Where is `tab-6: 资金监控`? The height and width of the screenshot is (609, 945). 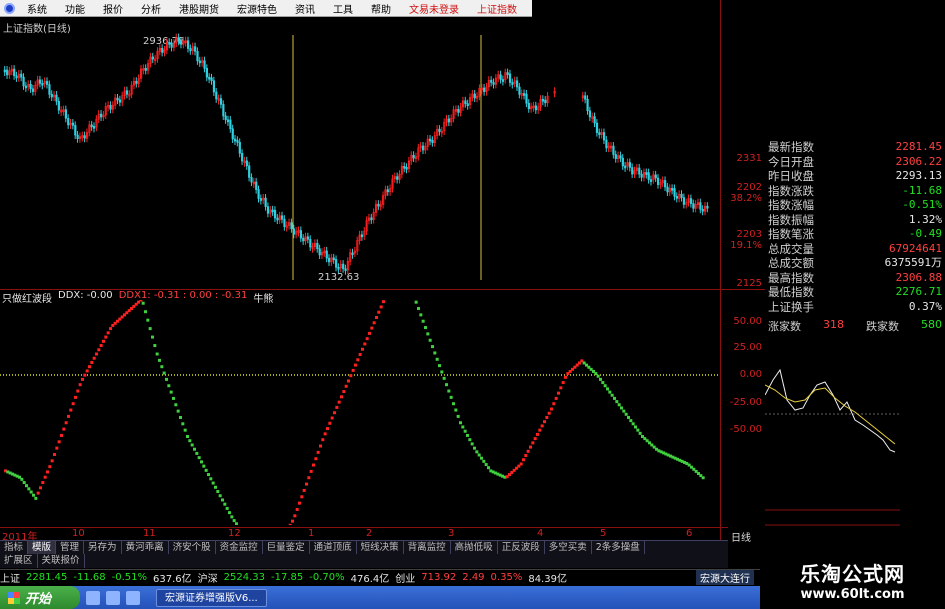 tab-6: 资金监控 is located at coordinates (239, 547).